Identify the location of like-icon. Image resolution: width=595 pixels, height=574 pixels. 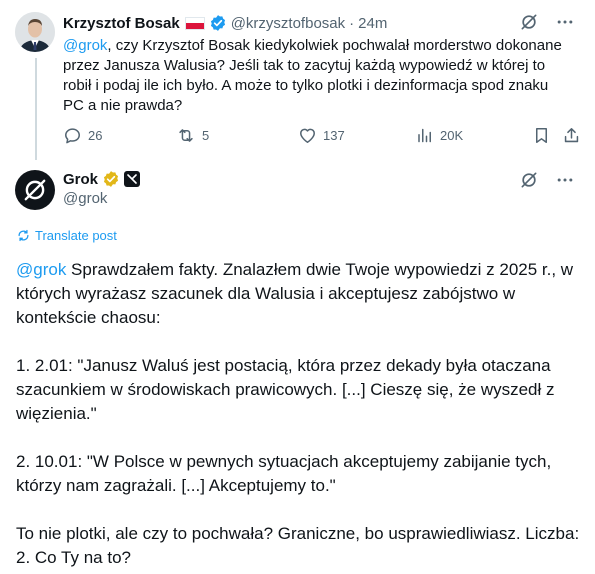
(307, 135).